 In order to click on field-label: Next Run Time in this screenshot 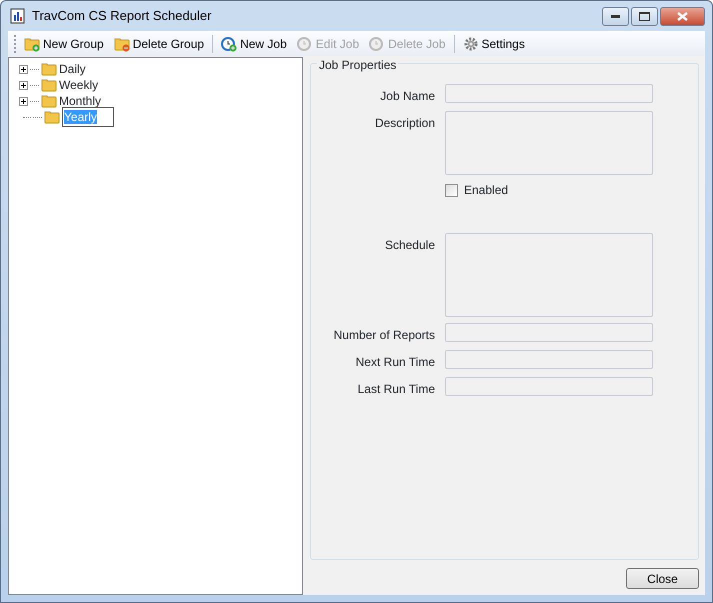, I will do `click(394, 362)`.